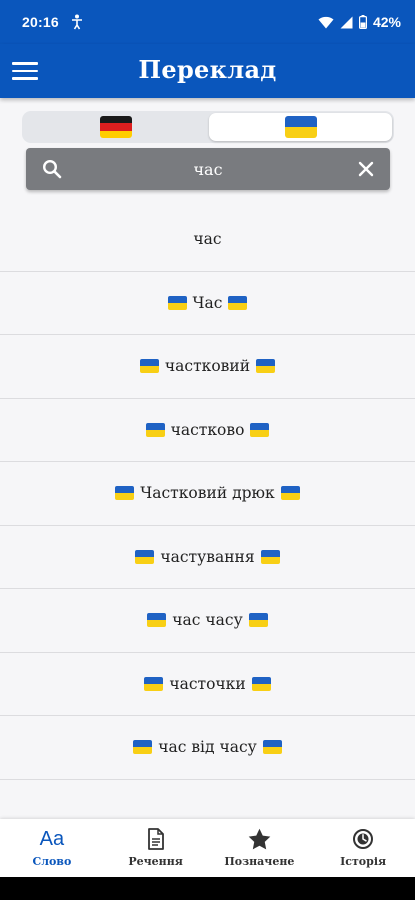 The width and height of the screenshot is (415, 900). I want to click on list-item-text: Частковий дрюк, so click(207, 493).